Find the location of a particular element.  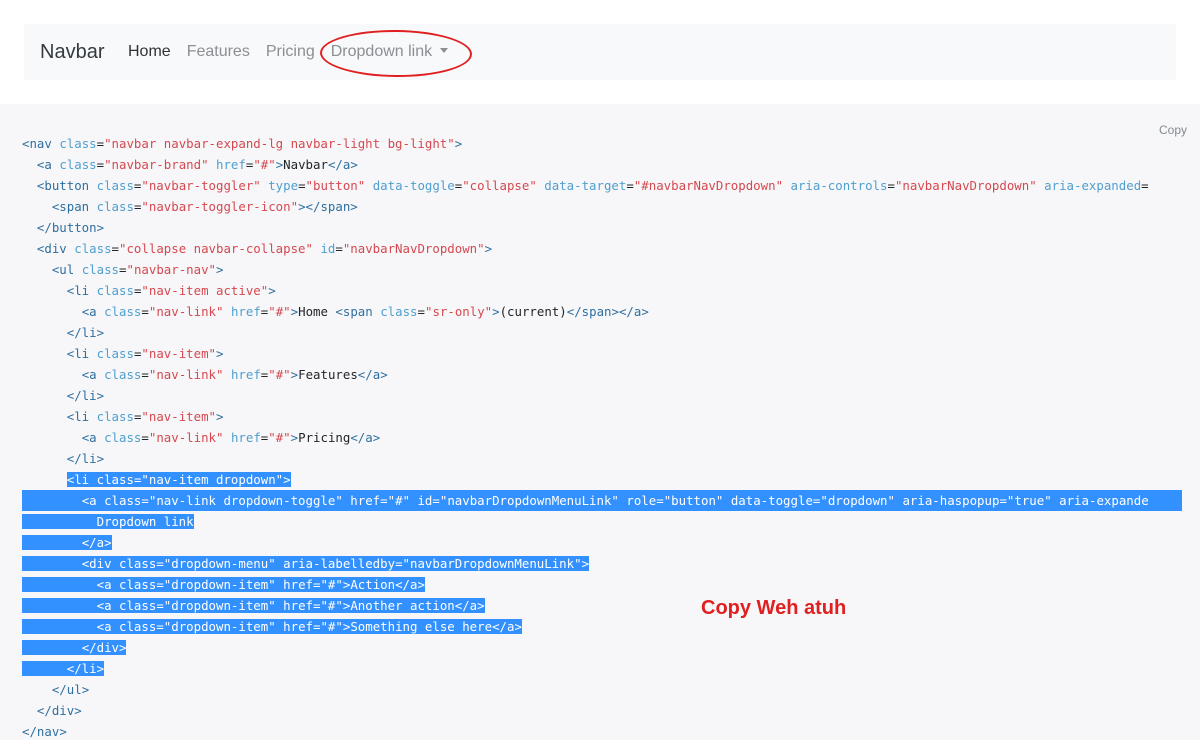

navbar-links: Home Features Pricing Dropdown link is located at coordinates (296, 52).